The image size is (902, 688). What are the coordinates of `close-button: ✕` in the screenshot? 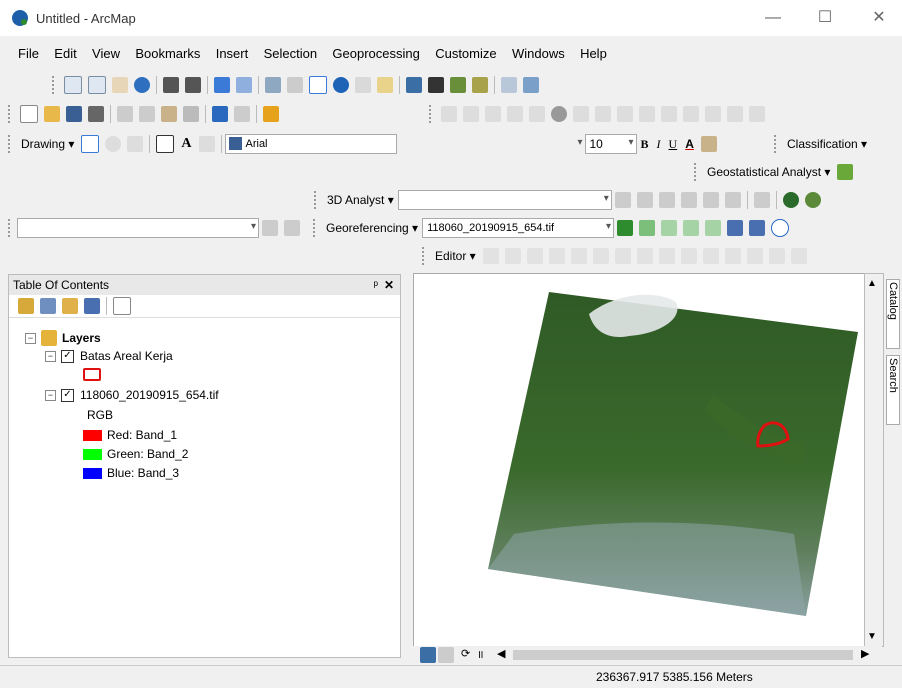 It's located at (879, 18).